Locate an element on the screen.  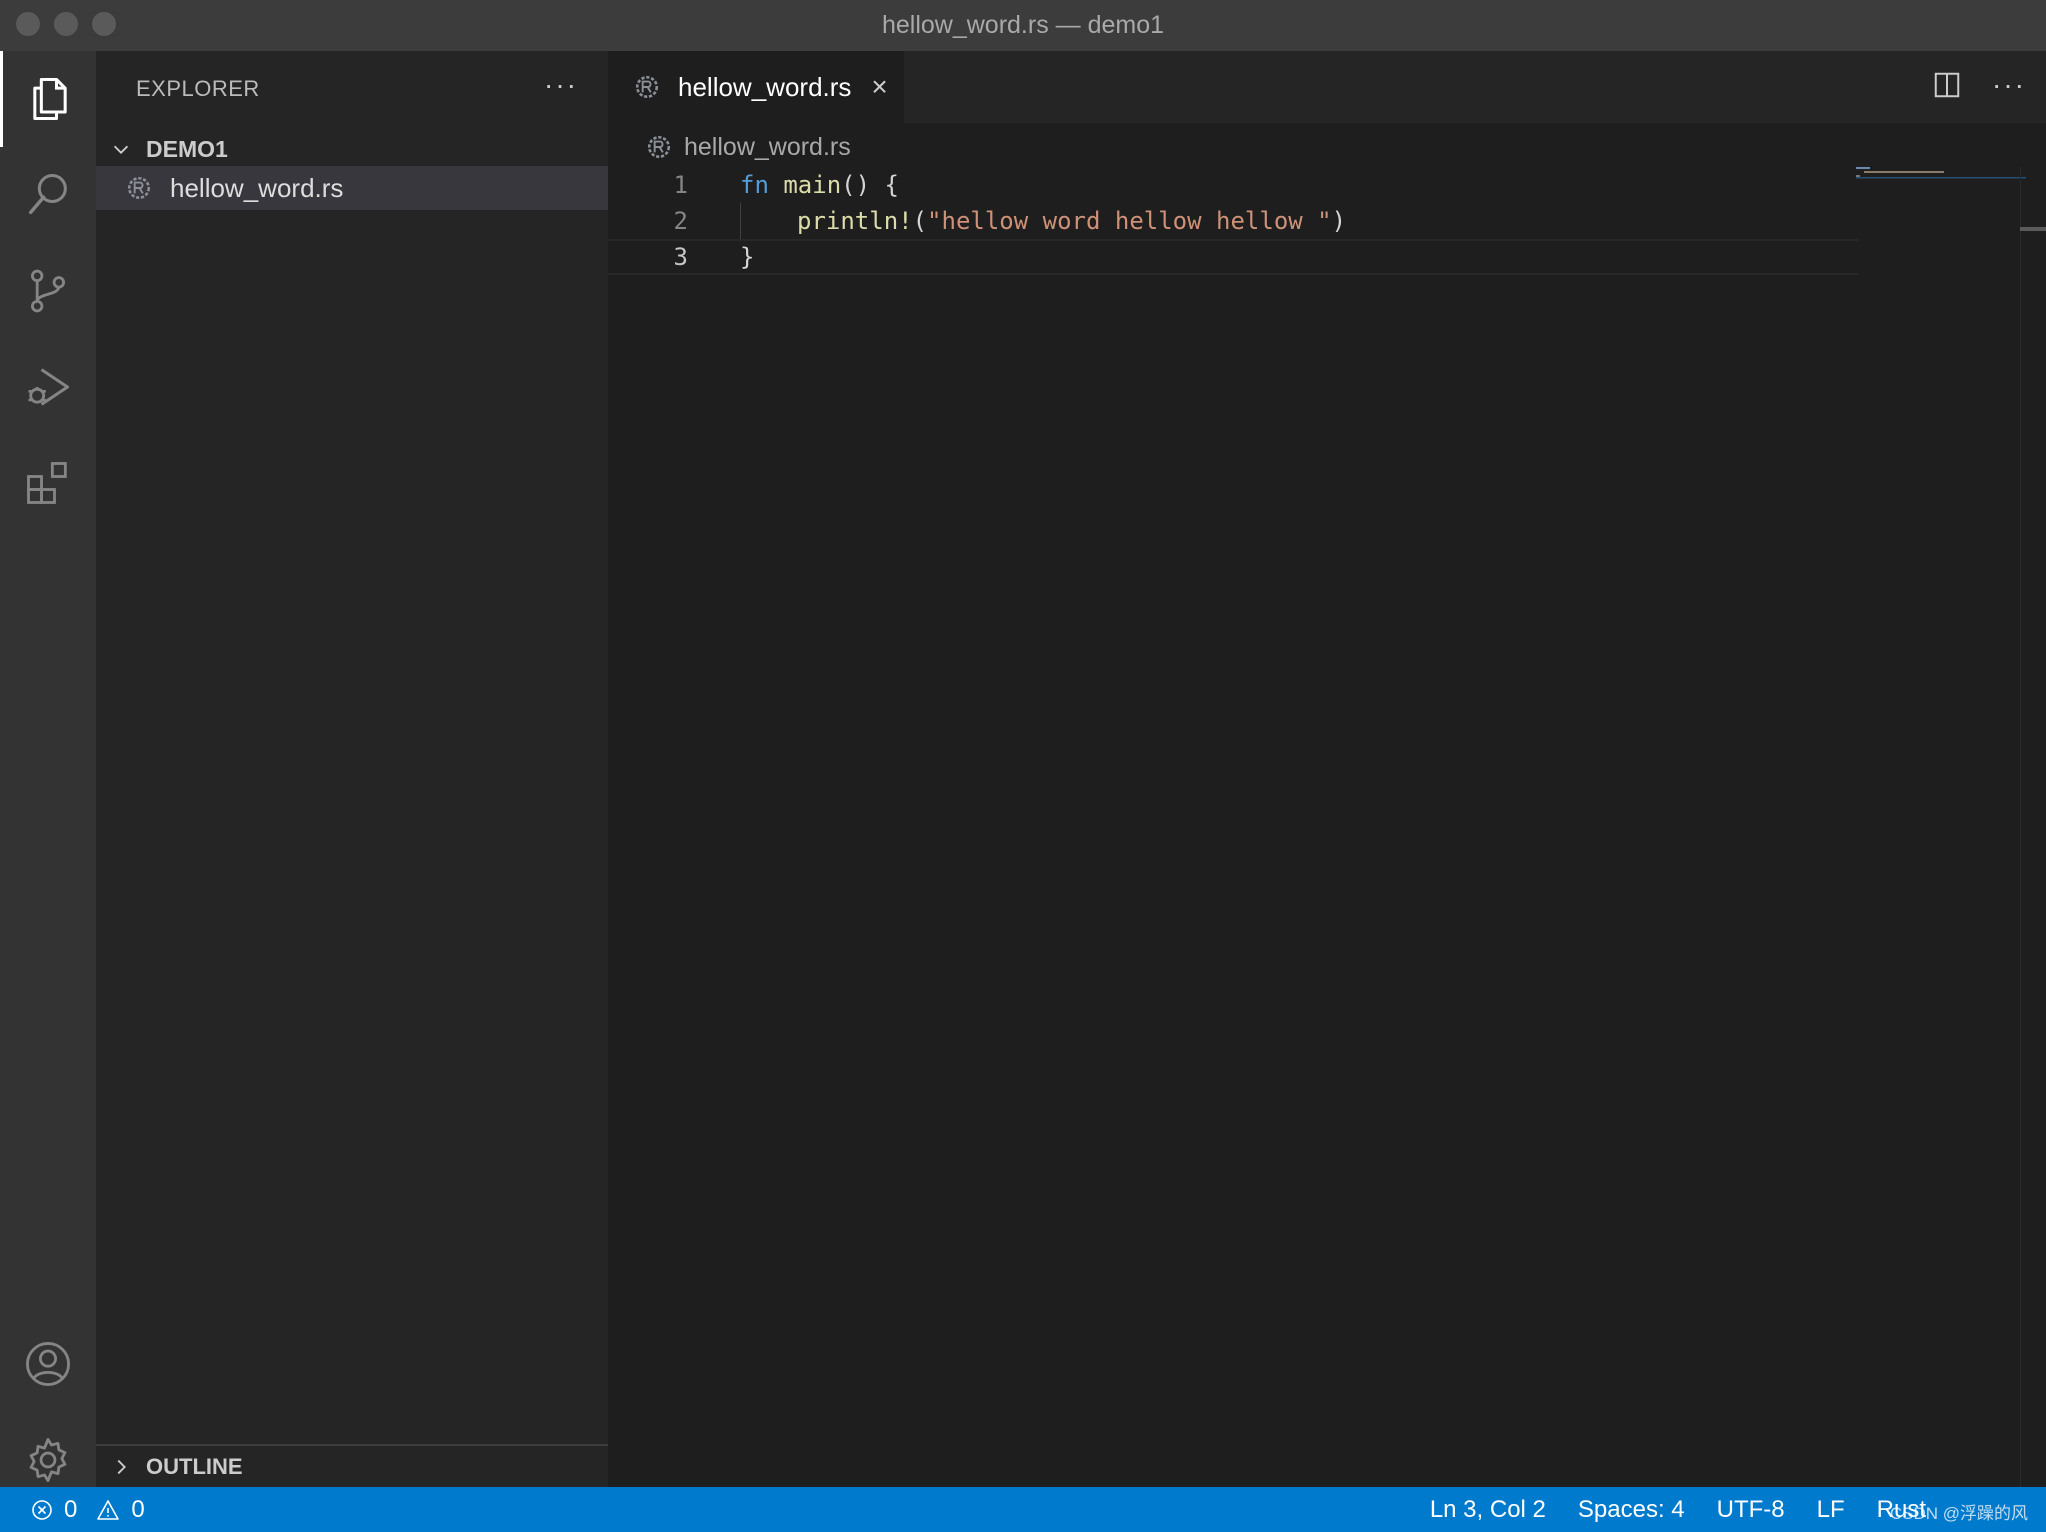
problems-indicator: 0 0 is located at coordinates (87, 1510).